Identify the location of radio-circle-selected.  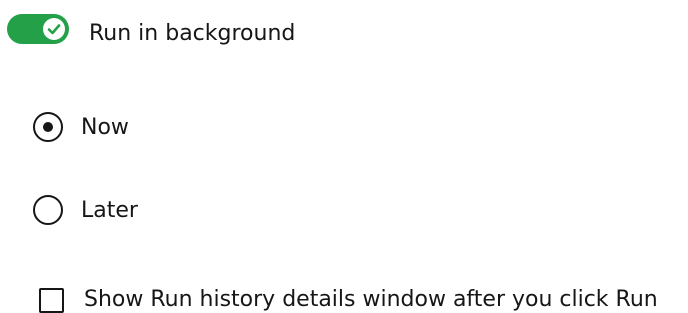
(48, 127).